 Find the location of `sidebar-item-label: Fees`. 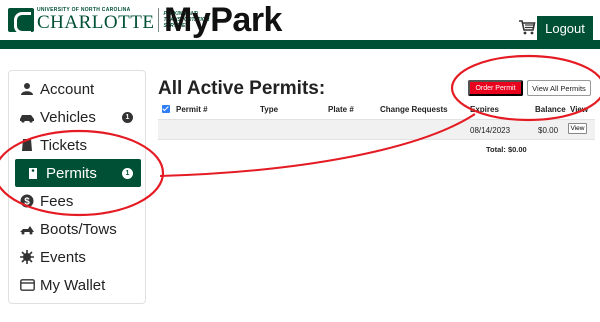

sidebar-item-label: Fees is located at coordinates (57, 201).